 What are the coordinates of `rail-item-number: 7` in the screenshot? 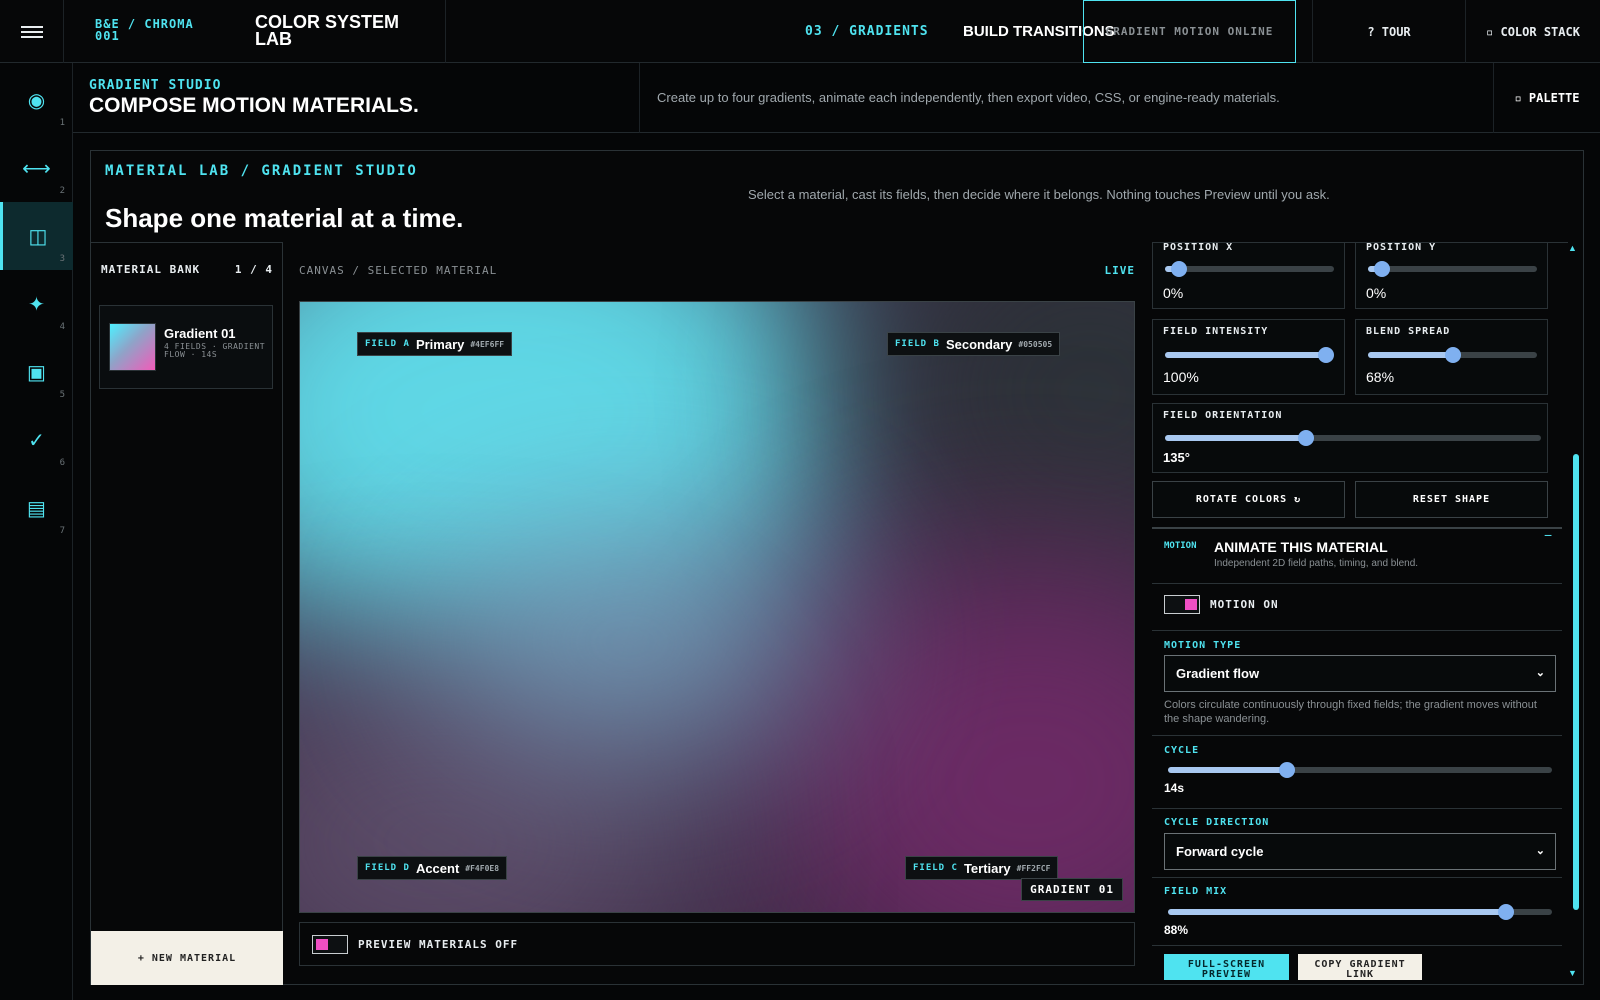 It's located at (62, 531).